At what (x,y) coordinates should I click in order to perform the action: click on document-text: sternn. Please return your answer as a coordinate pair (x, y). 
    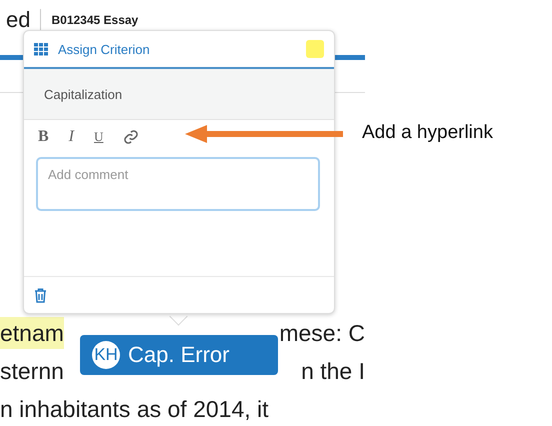
    Looking at the image, I should click on (32, 371).